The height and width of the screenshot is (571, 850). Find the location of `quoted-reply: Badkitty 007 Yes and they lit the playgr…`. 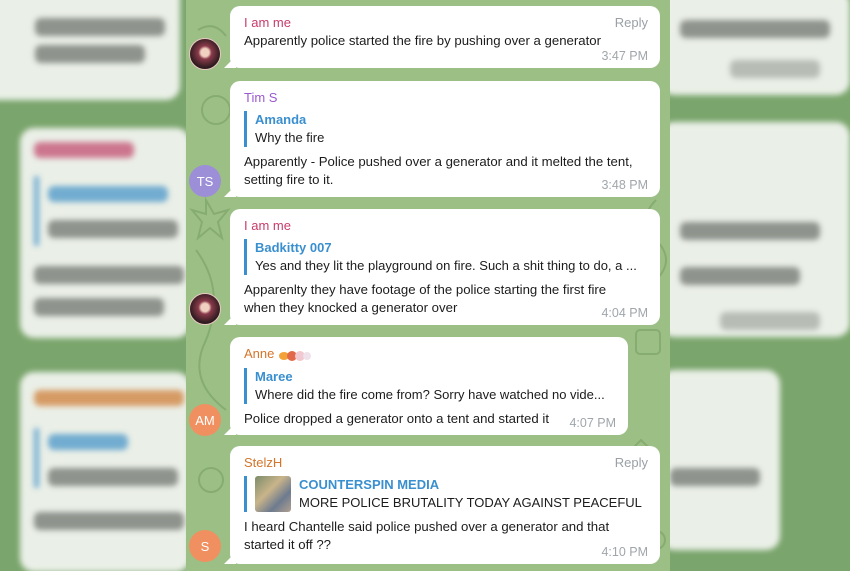

quoted-reply: Badkitty 007 Yes and they lit the playgr… is located at coordinates (445, 257).